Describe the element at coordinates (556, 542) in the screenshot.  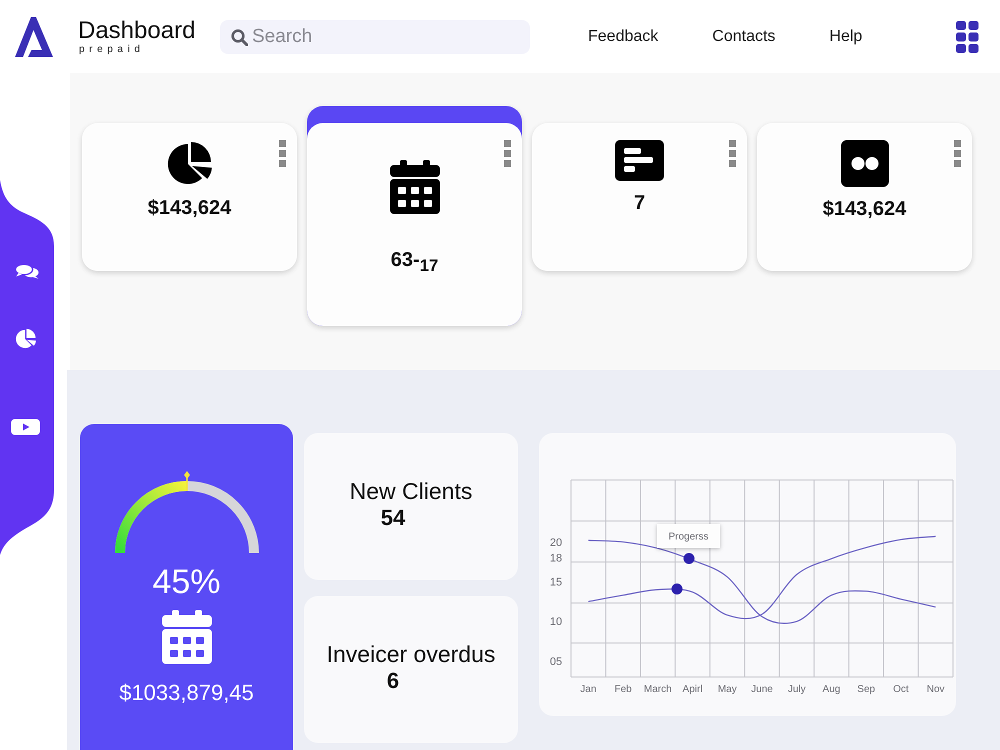
I see `axis-label: 20` at that location.